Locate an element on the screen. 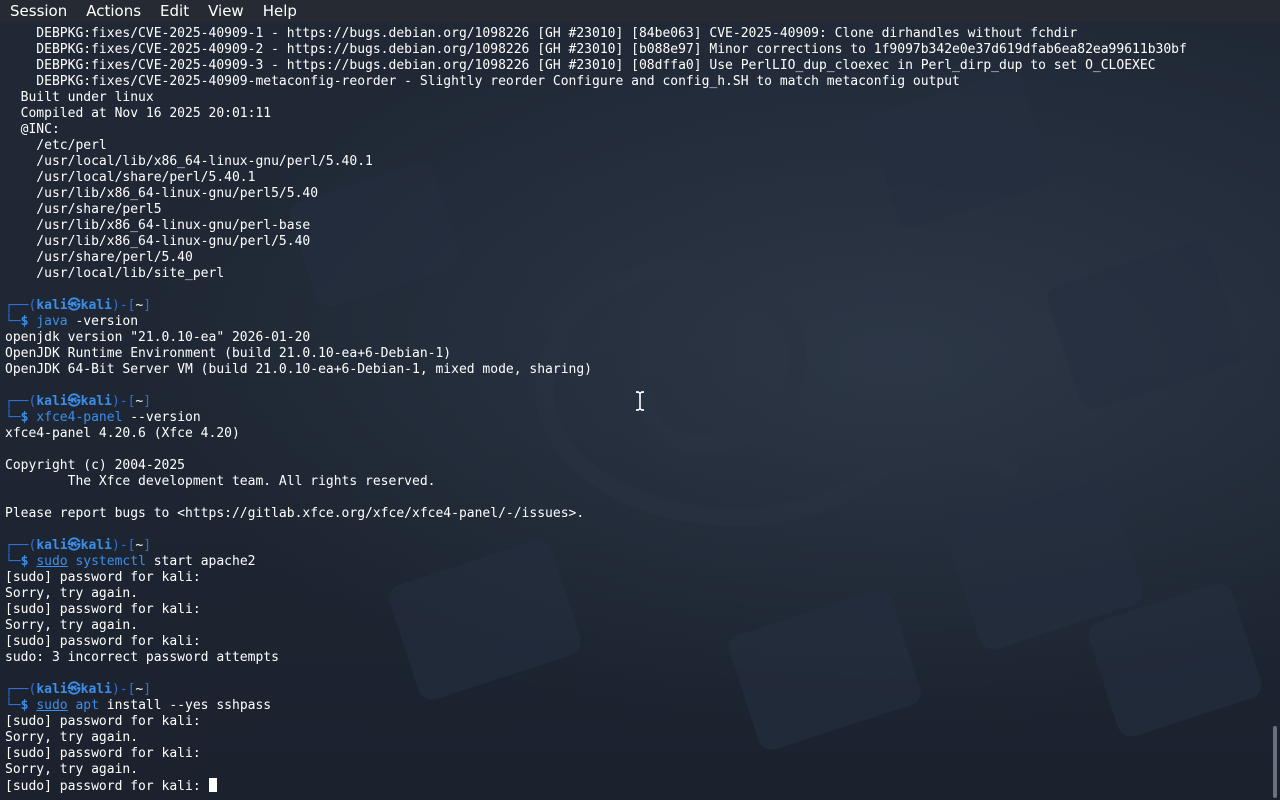 The width and height of the screenshot is (1280, 800). terminal-line: /usr/local/lib/site_perl is located at coordinates (115, 273).